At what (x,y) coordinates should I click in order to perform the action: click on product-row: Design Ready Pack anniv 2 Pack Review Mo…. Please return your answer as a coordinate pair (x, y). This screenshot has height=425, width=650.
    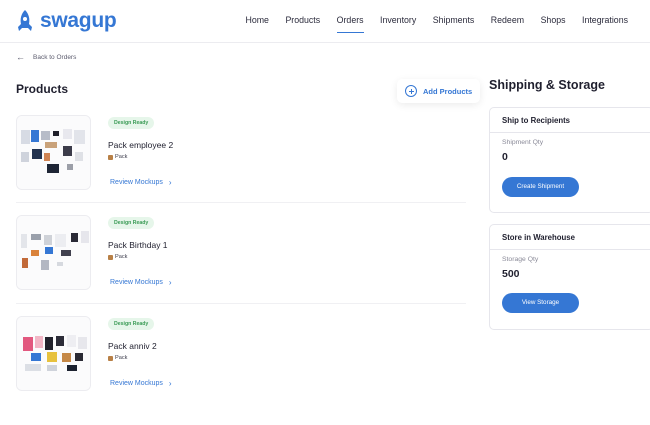
    Looking at the image, I should click on (241, 361).